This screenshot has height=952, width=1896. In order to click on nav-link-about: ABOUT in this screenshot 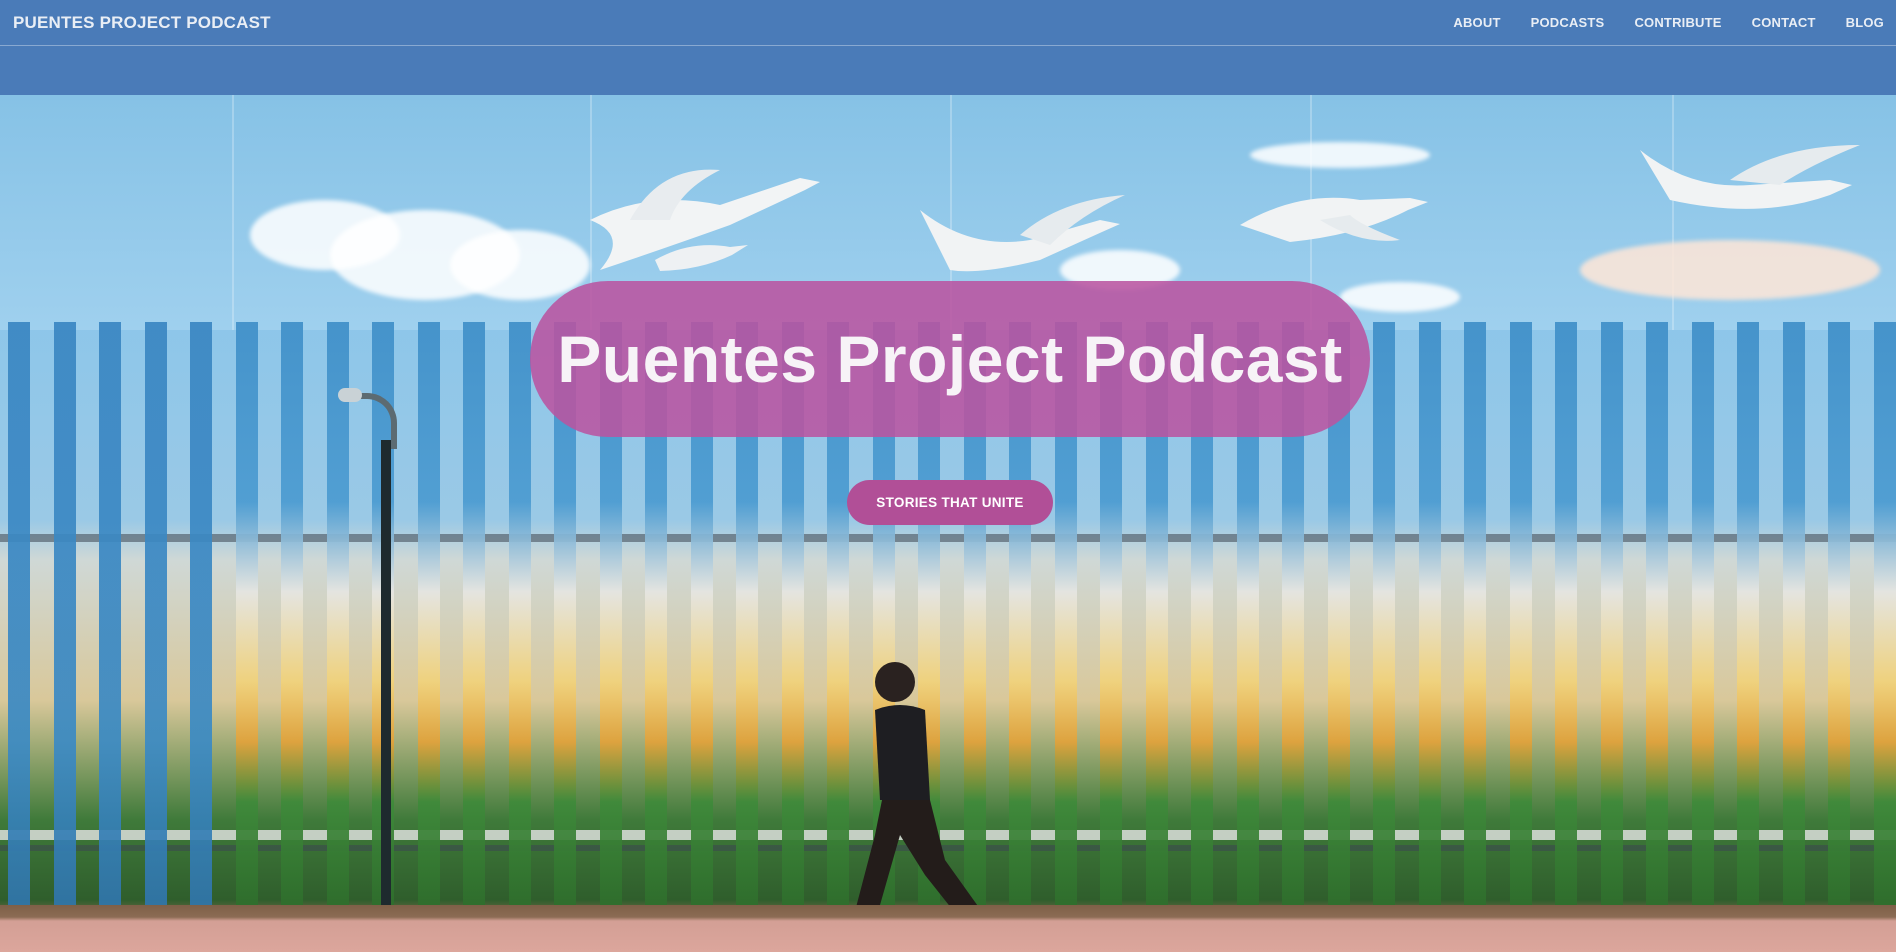, I will do `click(1476, 22)`.